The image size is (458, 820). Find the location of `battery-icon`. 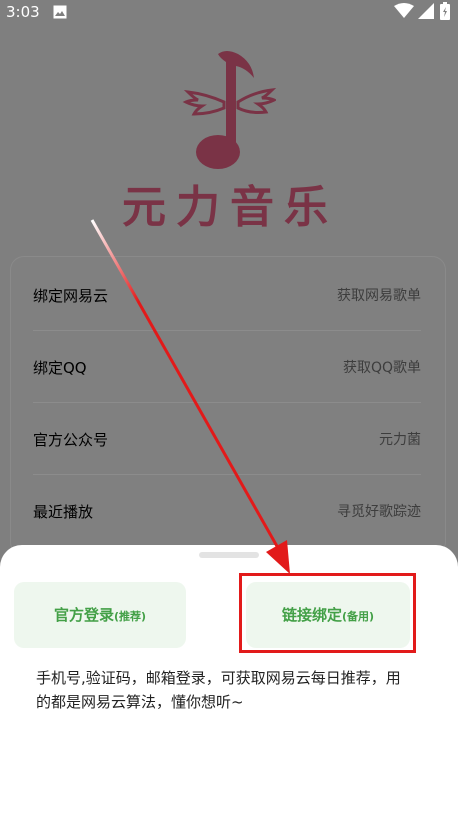

battery-icon is located at coordinates (445, 11).